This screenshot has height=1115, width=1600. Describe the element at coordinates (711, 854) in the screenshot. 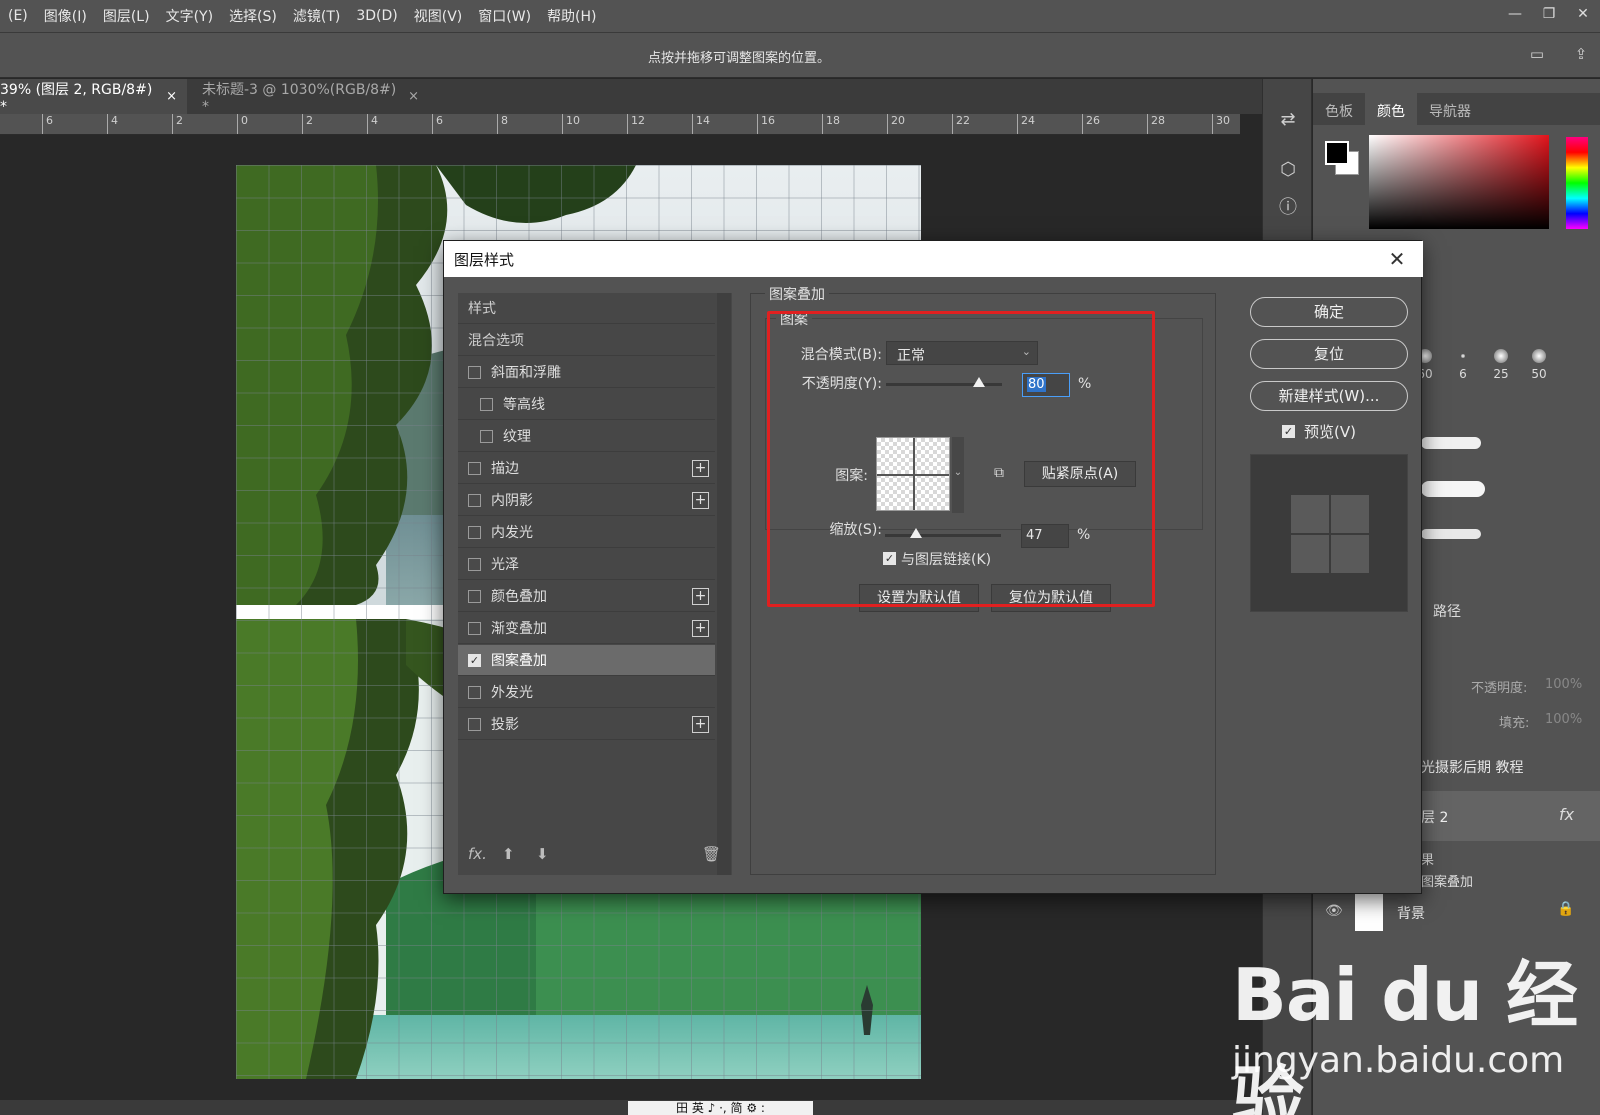

I see `trash-icon: 🗑` at that location.